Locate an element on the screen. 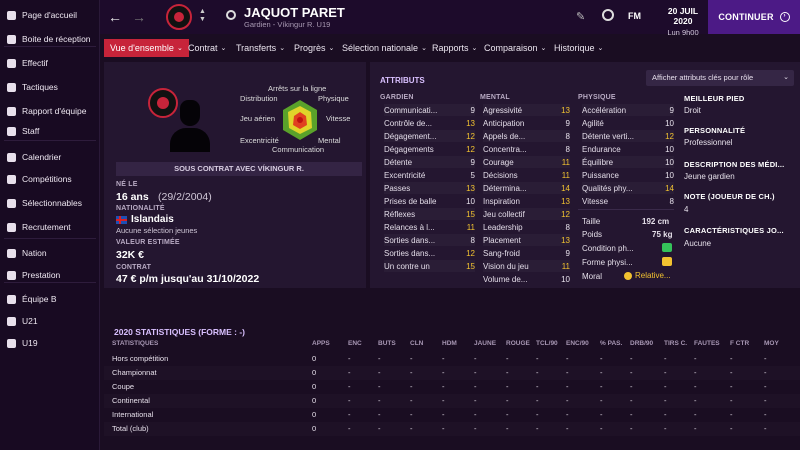 The image size is (800, 450). sidebar-item-12: Équipe B is located at coordinates (50, 299).